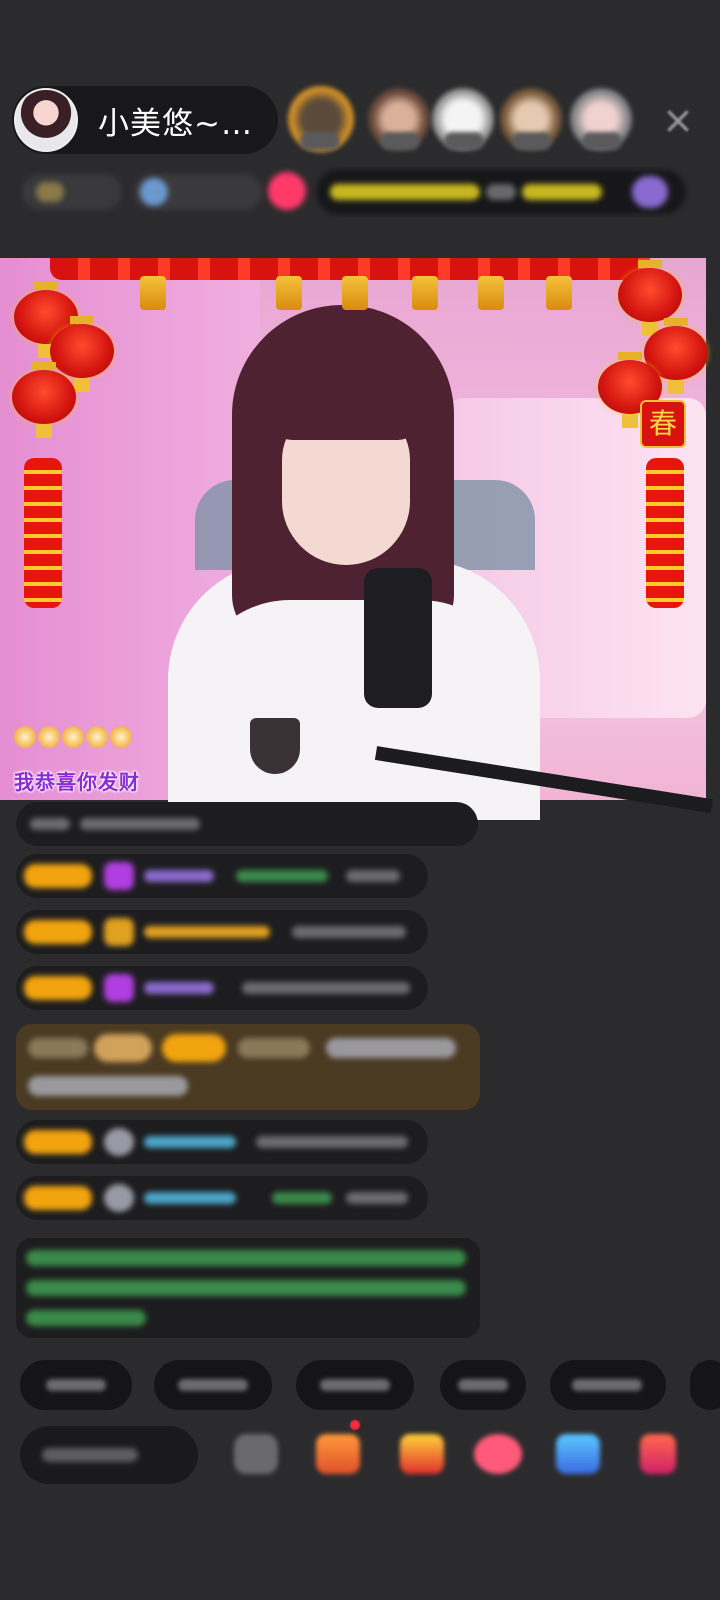  I want to click on room-info-row, so click(360, 192).